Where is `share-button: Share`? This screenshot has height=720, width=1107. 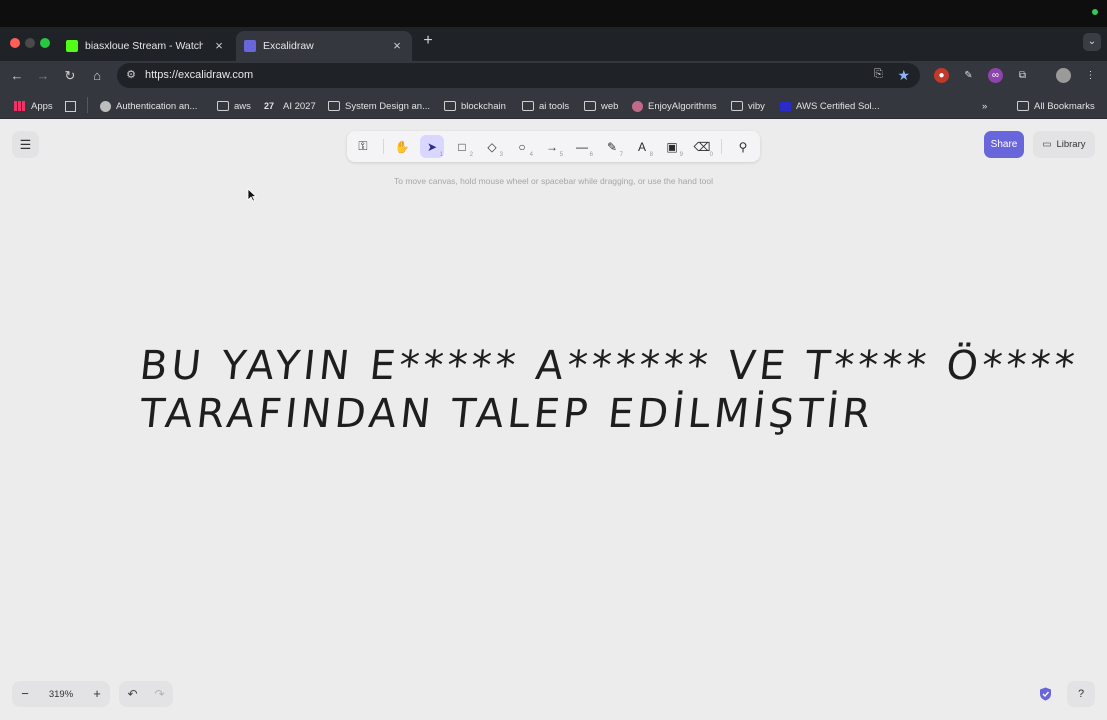
share-button: Share is located at coordinates (1004, 144).